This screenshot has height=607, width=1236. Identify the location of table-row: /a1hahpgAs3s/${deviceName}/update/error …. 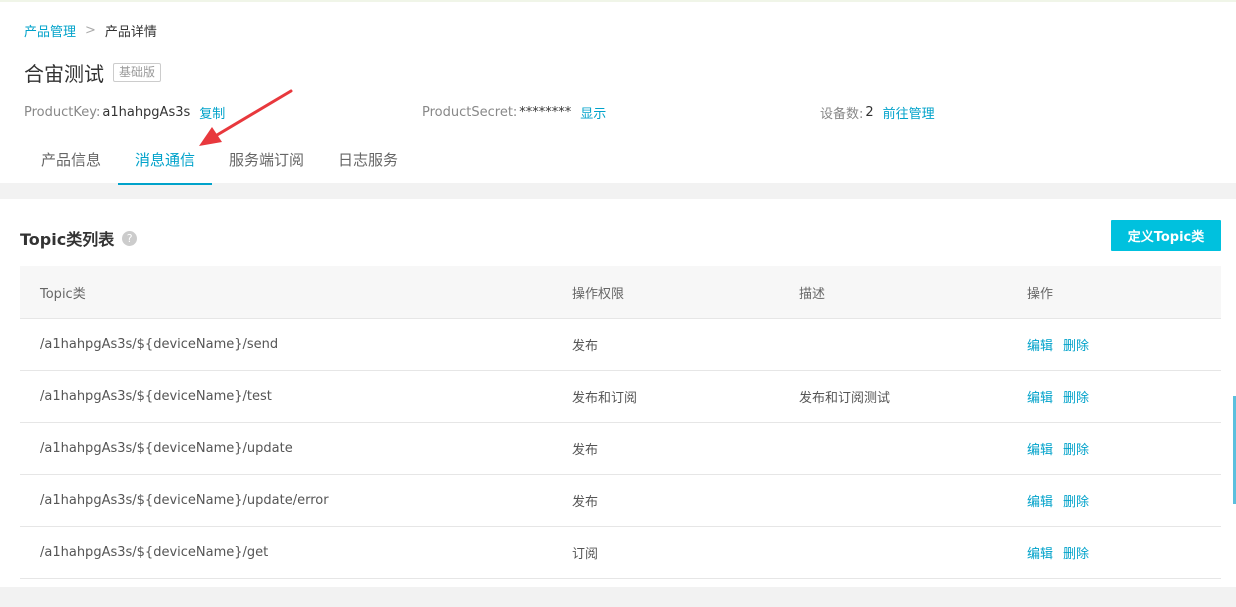
(620, 500).